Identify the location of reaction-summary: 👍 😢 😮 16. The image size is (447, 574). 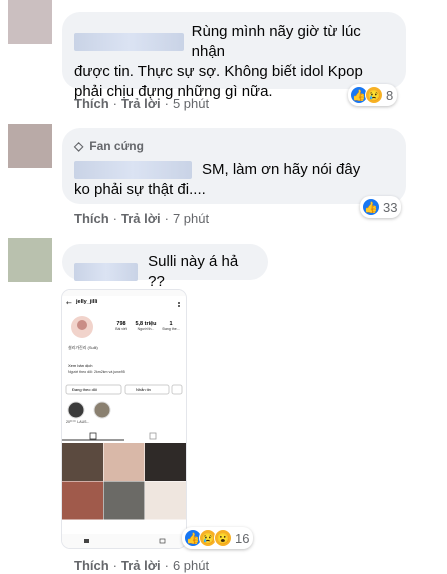
(218, 538).